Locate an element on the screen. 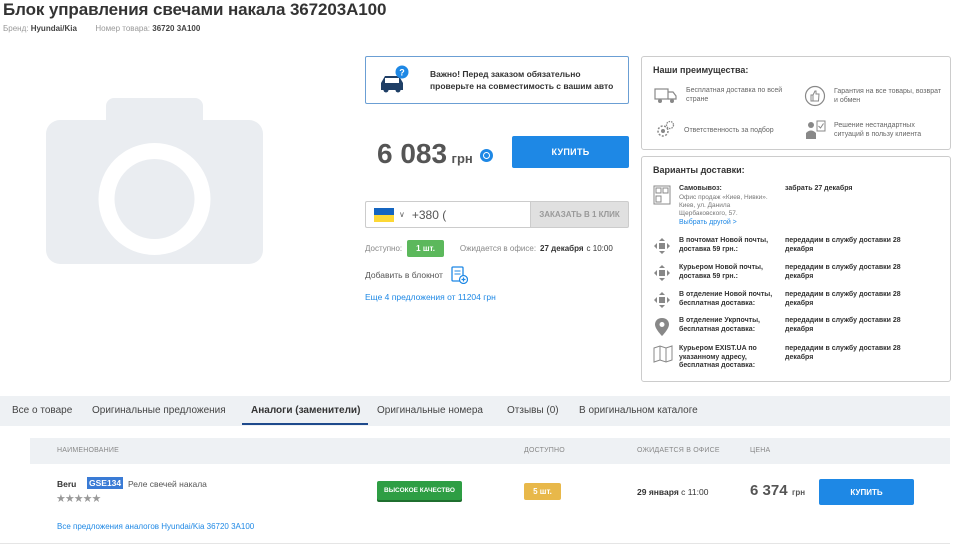  expected-label: Ожидается в офисе: is located at coordinates (498, 248).